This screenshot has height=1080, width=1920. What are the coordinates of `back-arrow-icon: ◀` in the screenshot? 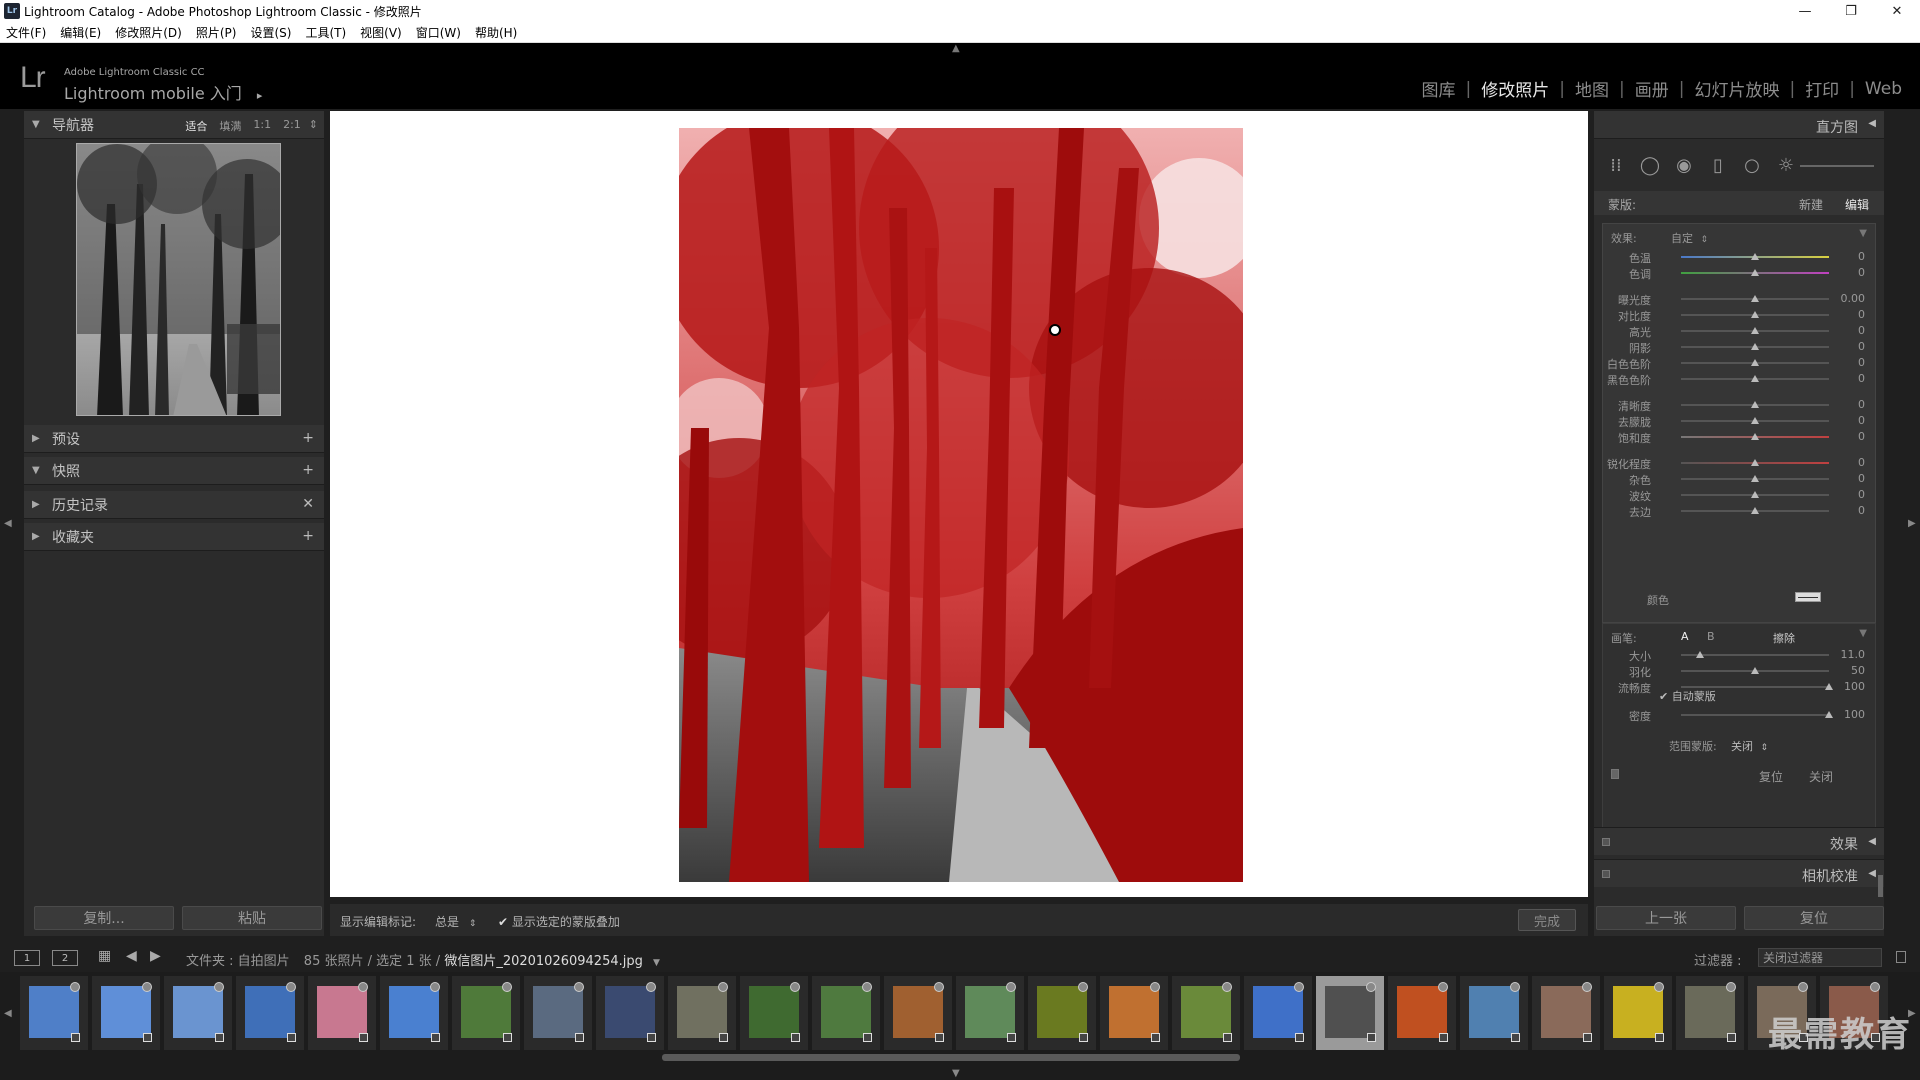 It's located at (131, 956).